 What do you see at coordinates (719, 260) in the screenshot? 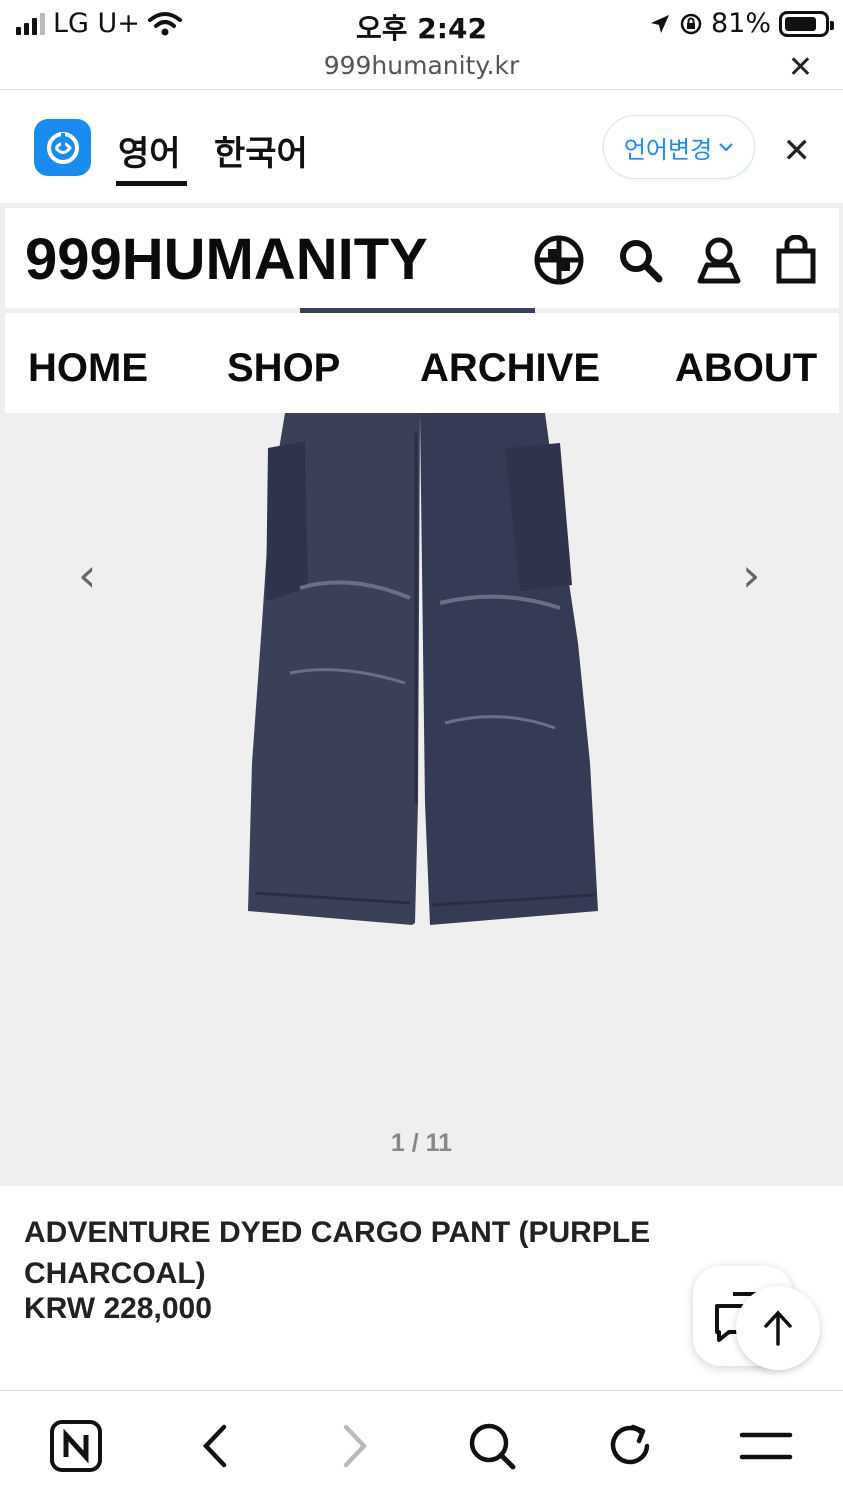
I see `account-icon` at bounding box center [719, 260].